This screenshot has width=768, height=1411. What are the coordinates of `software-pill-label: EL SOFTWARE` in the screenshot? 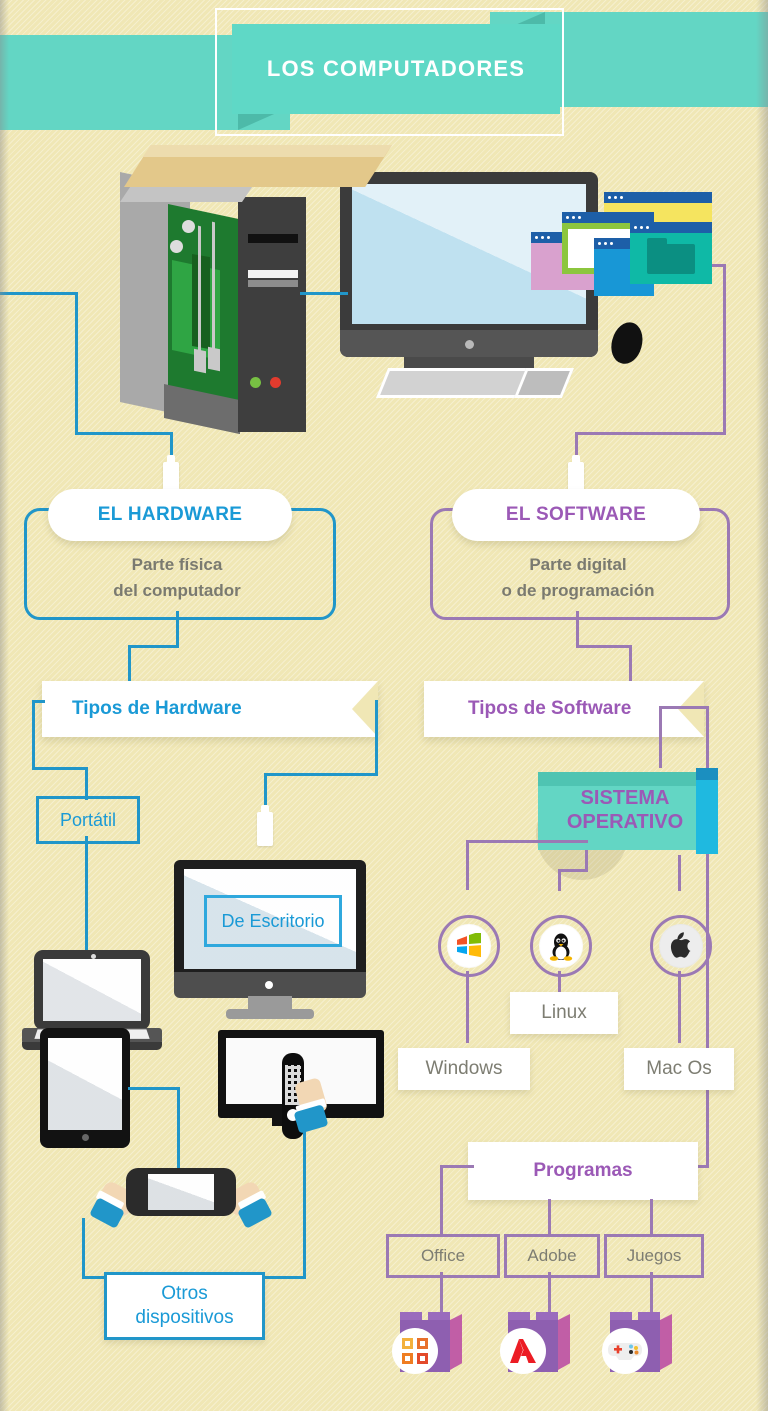 It's located at (576, 514).